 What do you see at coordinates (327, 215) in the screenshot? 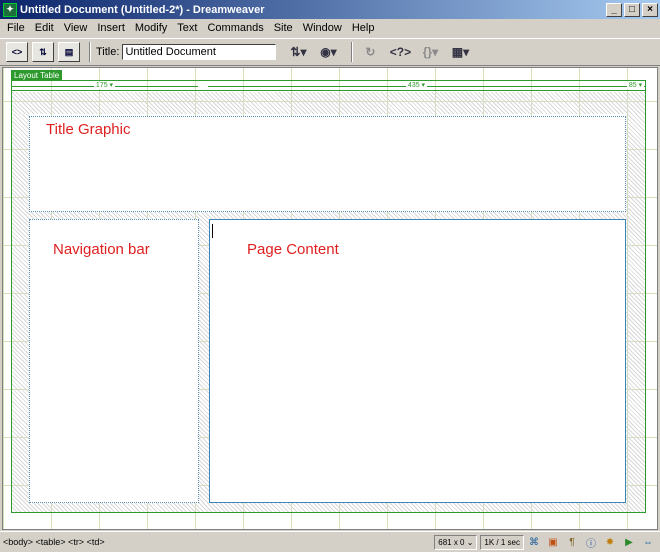
I see `hatched-region-middle` at bounding box center [327, 215].